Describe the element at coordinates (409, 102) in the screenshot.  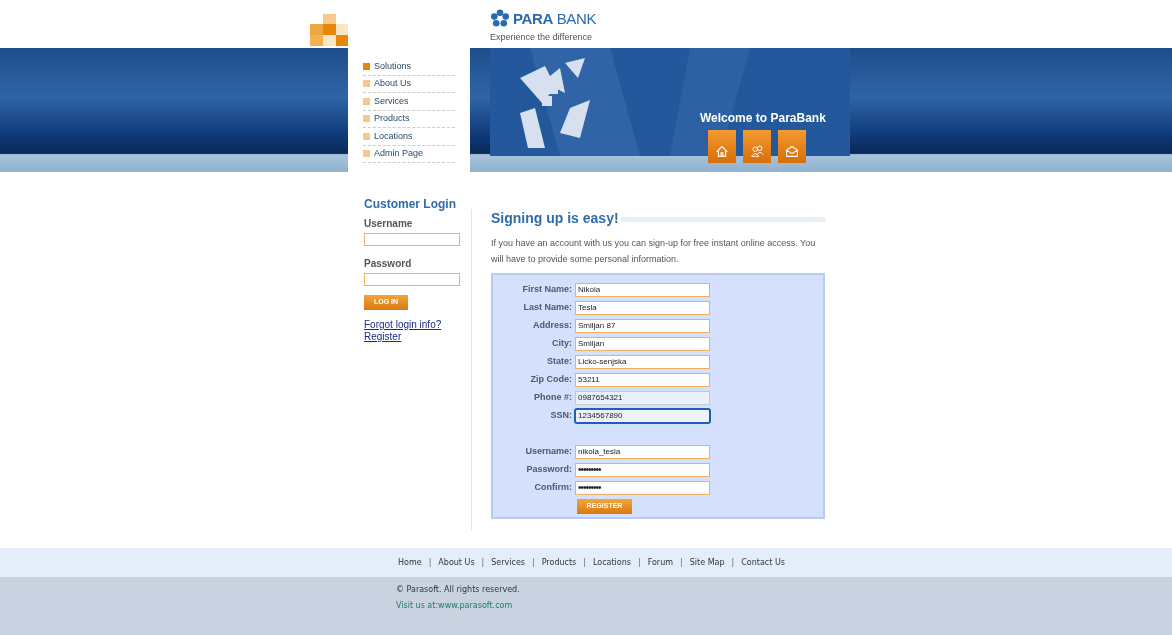
I see `menu-item: Services` at that location.